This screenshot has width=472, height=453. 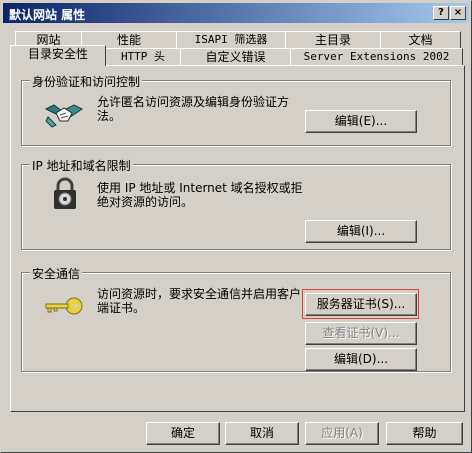 What do you see at coordinates (64, 306) in the screenshot?
I see `key-icon` at bounding box center [64, 306].